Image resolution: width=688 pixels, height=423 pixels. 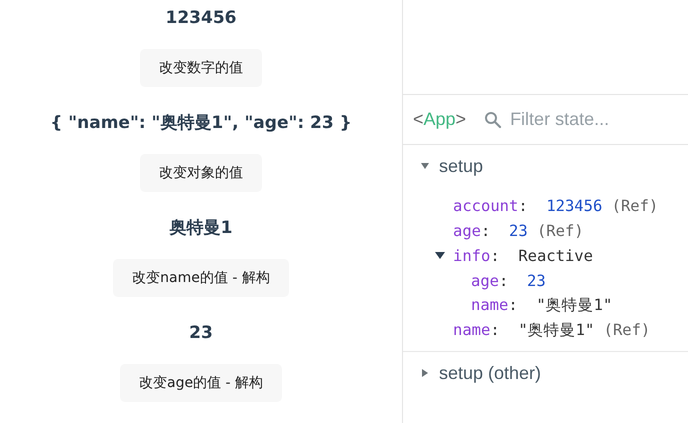 What do you see at coordinates (201, 228) in the screenshot?
I see `value-text: 奥特曼1` at bounding box center [201, 228].